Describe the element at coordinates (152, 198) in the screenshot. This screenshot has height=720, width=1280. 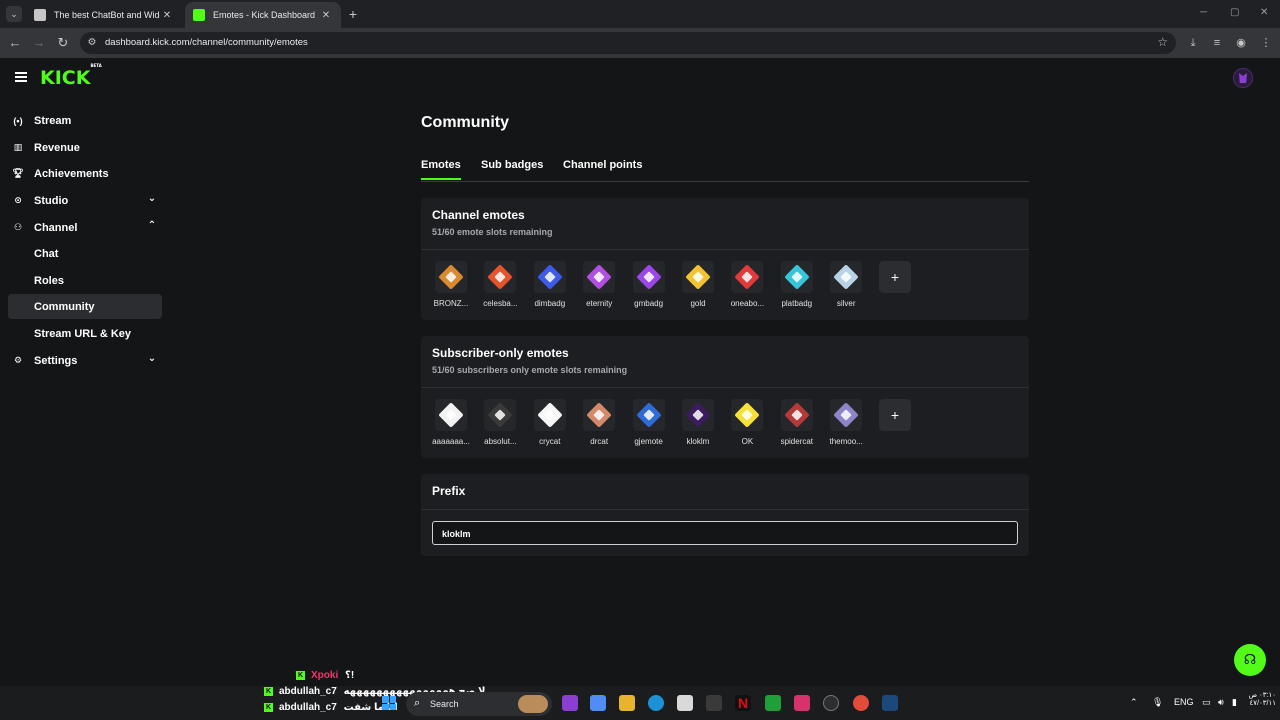
I see `chevron-down-icon: ⌄` at that location.